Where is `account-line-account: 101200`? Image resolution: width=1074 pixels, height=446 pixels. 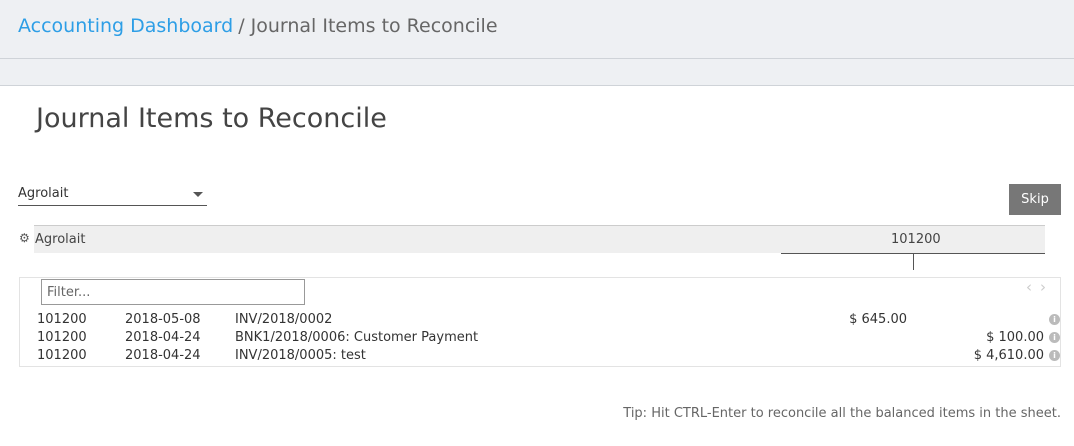
account-line-account: 101200 is located at coordinates (916, 239).